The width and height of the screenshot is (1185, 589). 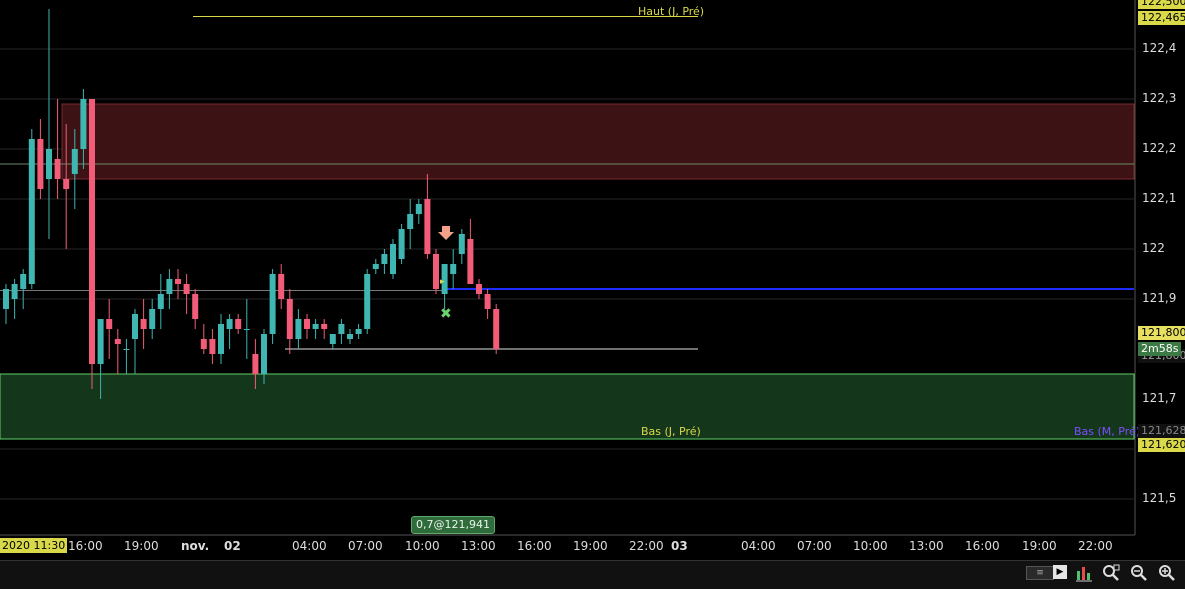 I want to click on zoom-in-icon, so click(x=1167, y=573).